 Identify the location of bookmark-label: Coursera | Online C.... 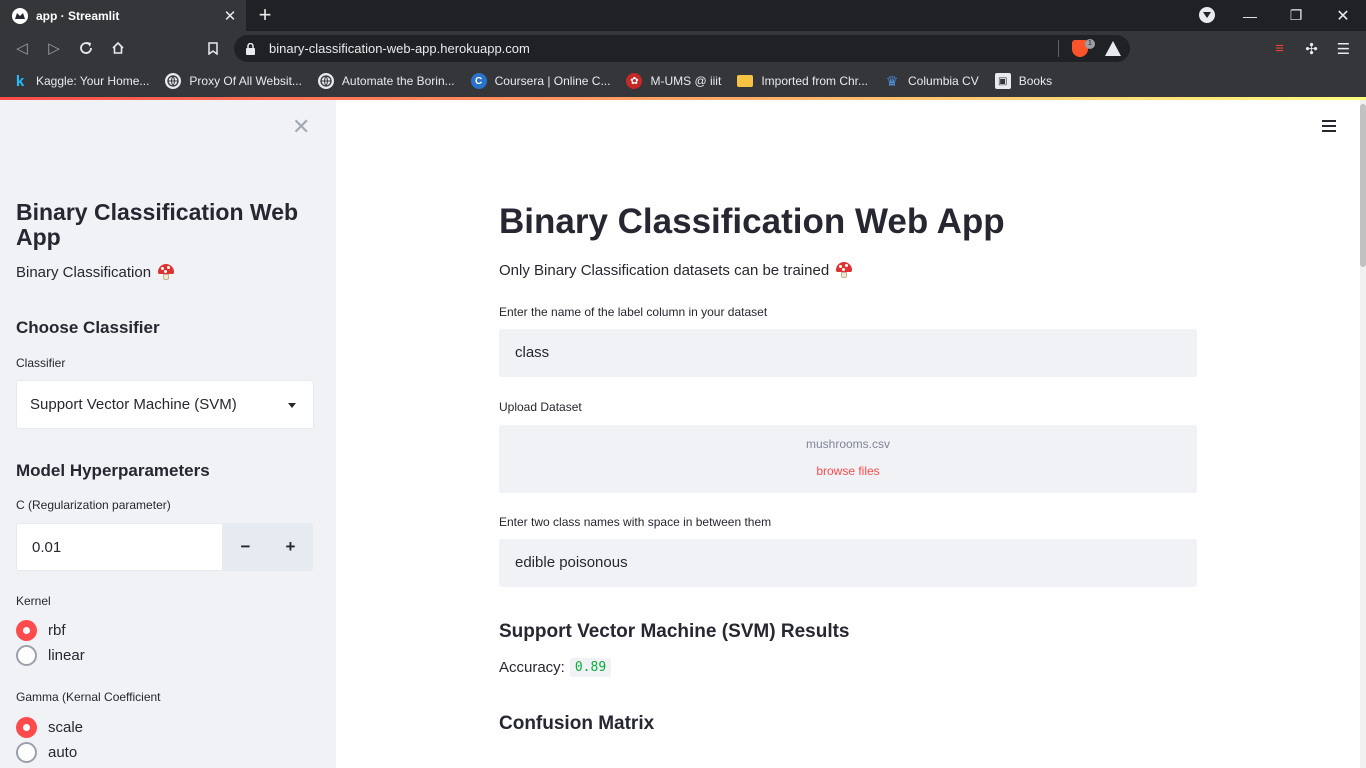
(552, 81).